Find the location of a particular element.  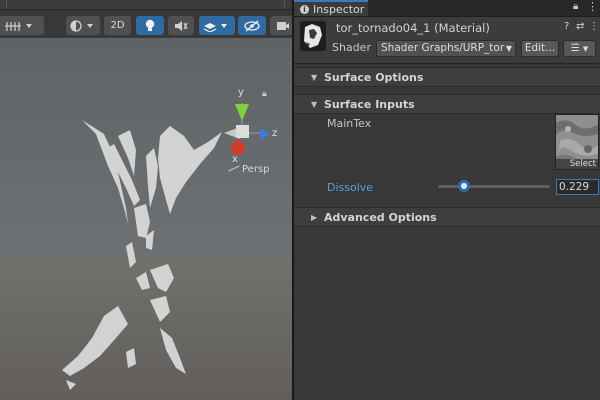

chevron-down-icon-small: ▼ is located at coordinates (585, 49).